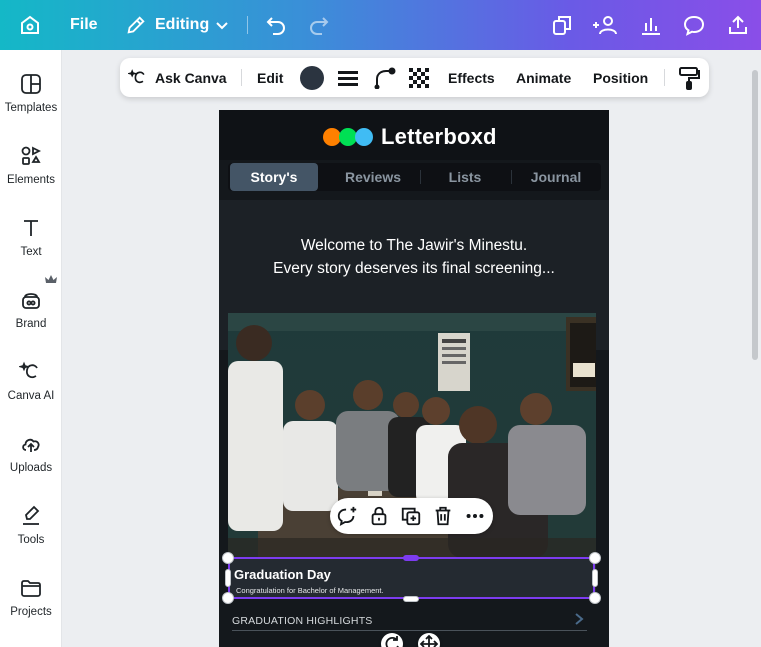 This screenshot has width=761, height=647. I want to click on chevron-right-icon, so click(579, 619).